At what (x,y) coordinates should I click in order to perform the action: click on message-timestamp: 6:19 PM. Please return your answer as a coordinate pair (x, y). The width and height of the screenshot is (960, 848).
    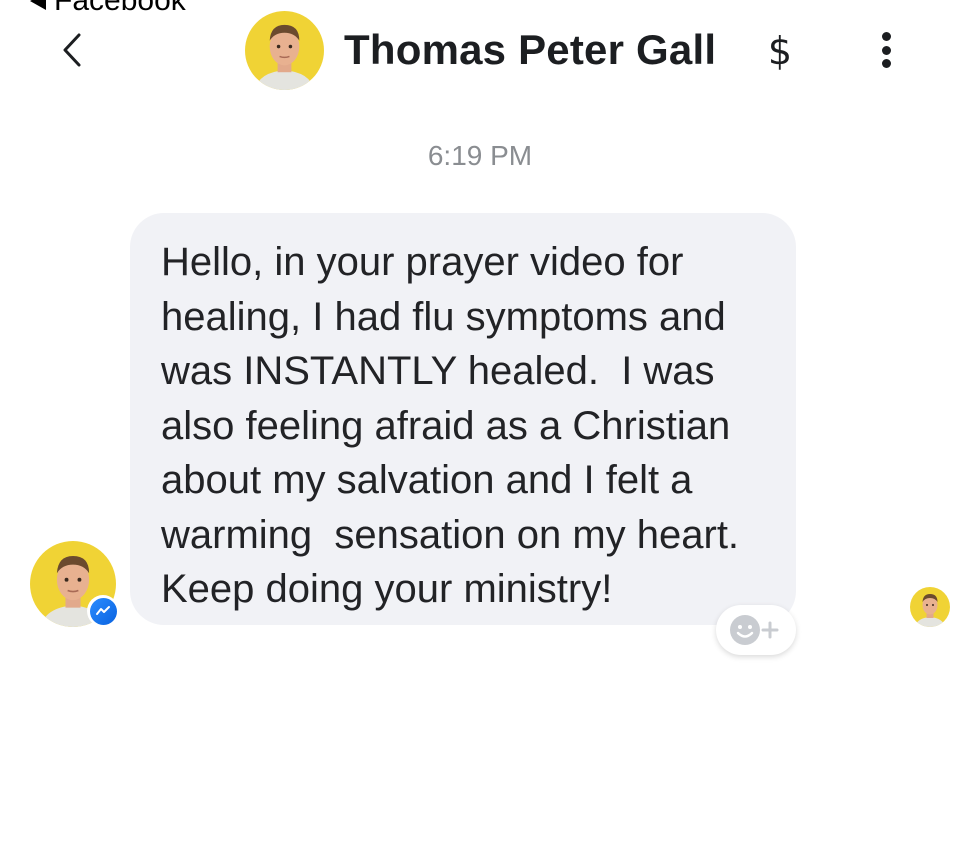
    Looking at the image, I should click on (480, 155).